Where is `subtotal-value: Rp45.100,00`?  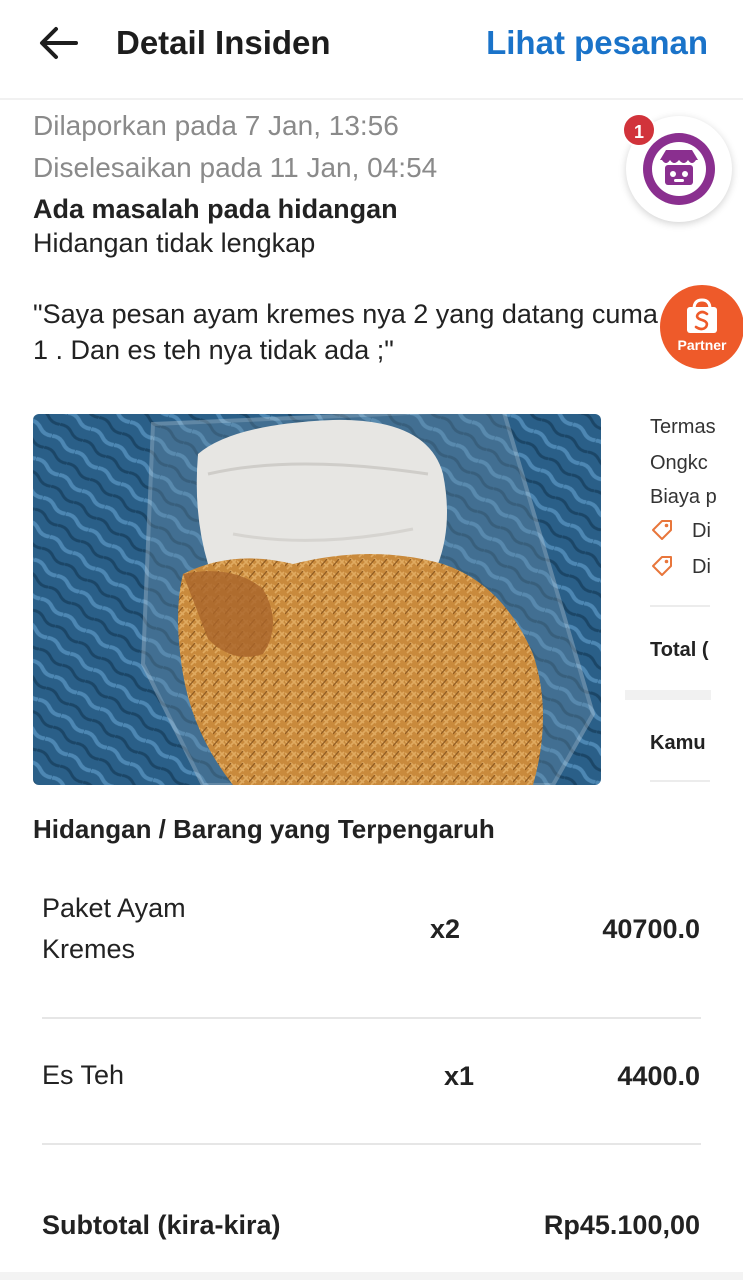
subtotal-value: Rp45.100,00 is located at coordinates (621, 1225).